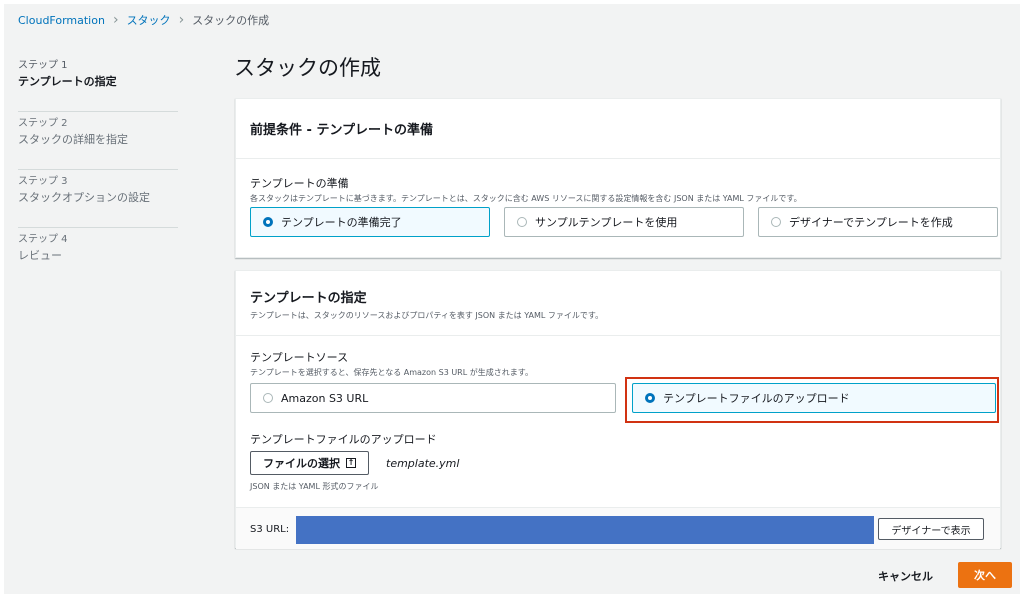 The width and height of the screenshot is (1024, 598). Describe the element at coordinates (73, 139) in the screenshot. I see `step-name: スタックの詳細を指定` at that location.